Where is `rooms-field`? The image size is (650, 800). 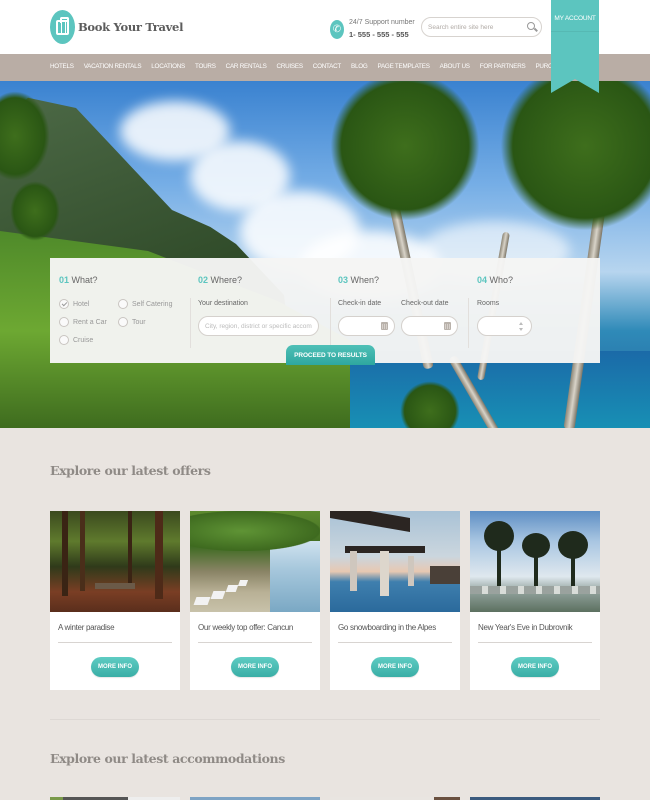 rooms-field is located at coordinates (504, 326).